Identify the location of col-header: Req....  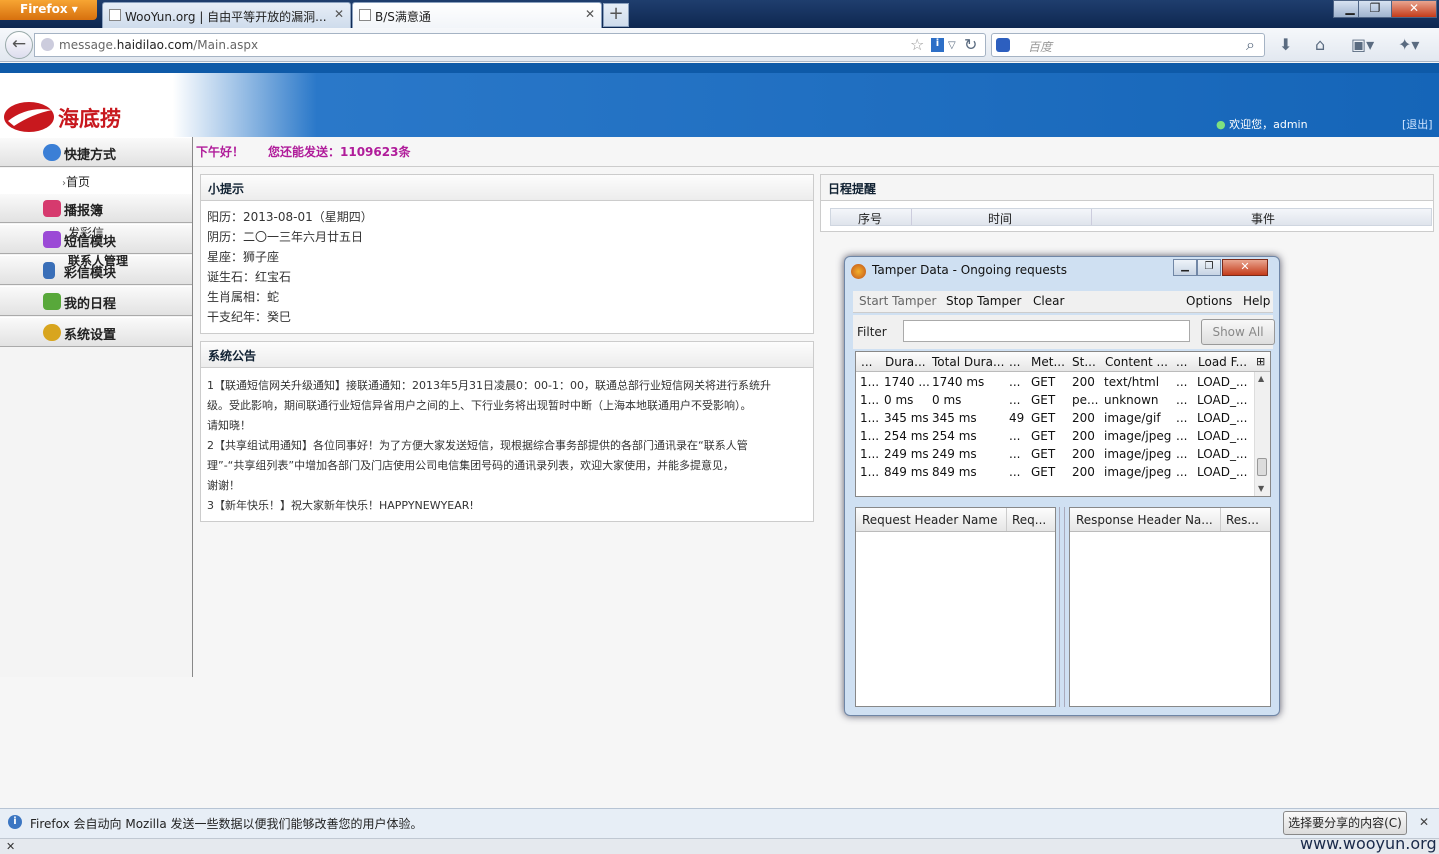
(1029, 520).